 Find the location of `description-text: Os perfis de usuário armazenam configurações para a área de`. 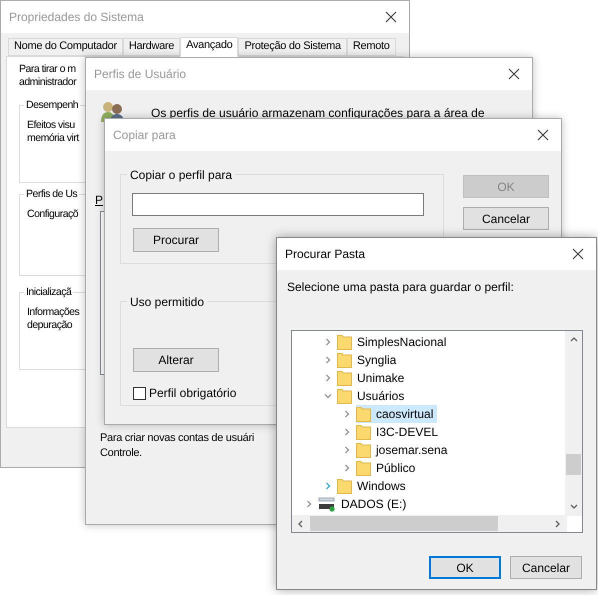

description-text: Os perfis de usuário armazenam configurações para a área de is located at coordinates (318, 113).